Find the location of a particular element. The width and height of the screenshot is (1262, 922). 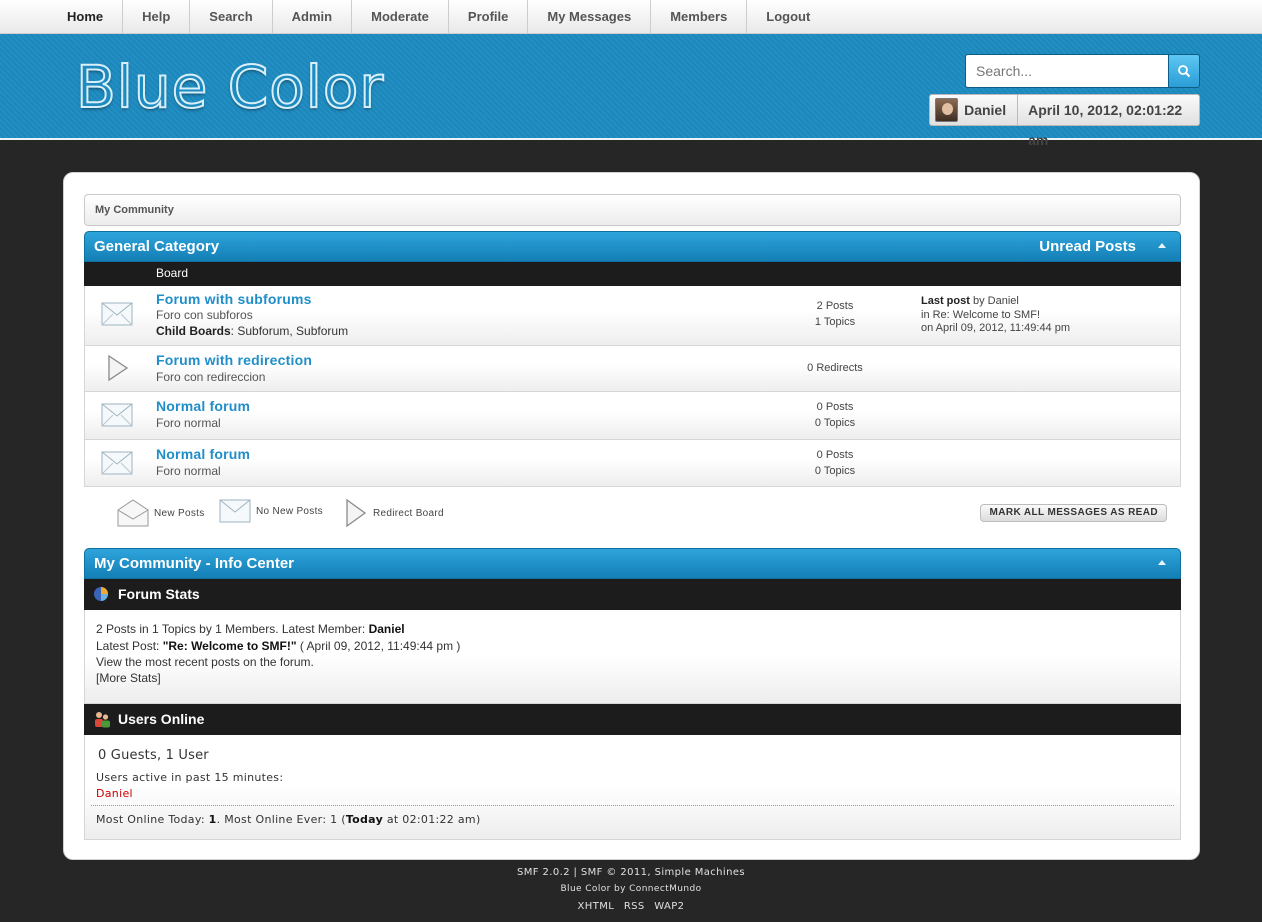

most-online-prefix: Most Online Today: is located at coordinates (152, 819).